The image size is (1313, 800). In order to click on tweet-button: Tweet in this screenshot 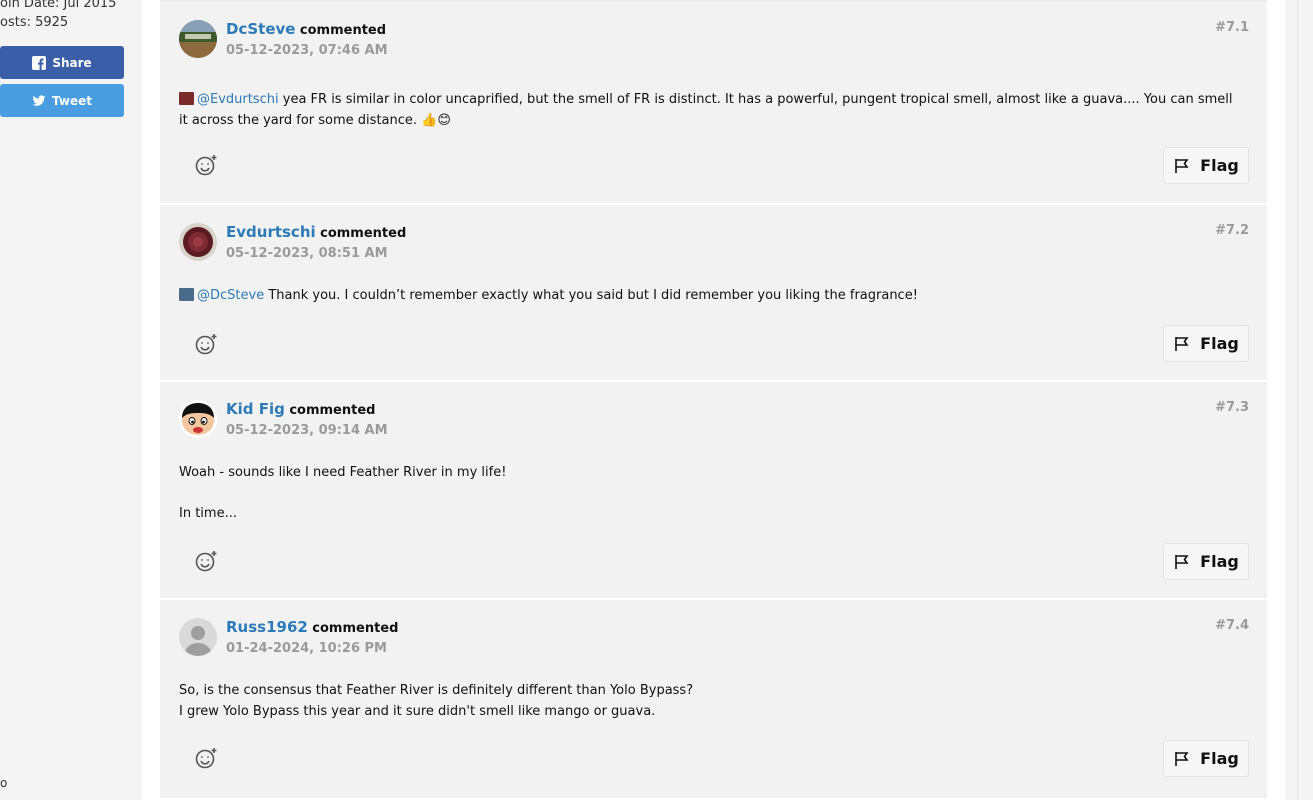, I will do `click(62, 100)`.